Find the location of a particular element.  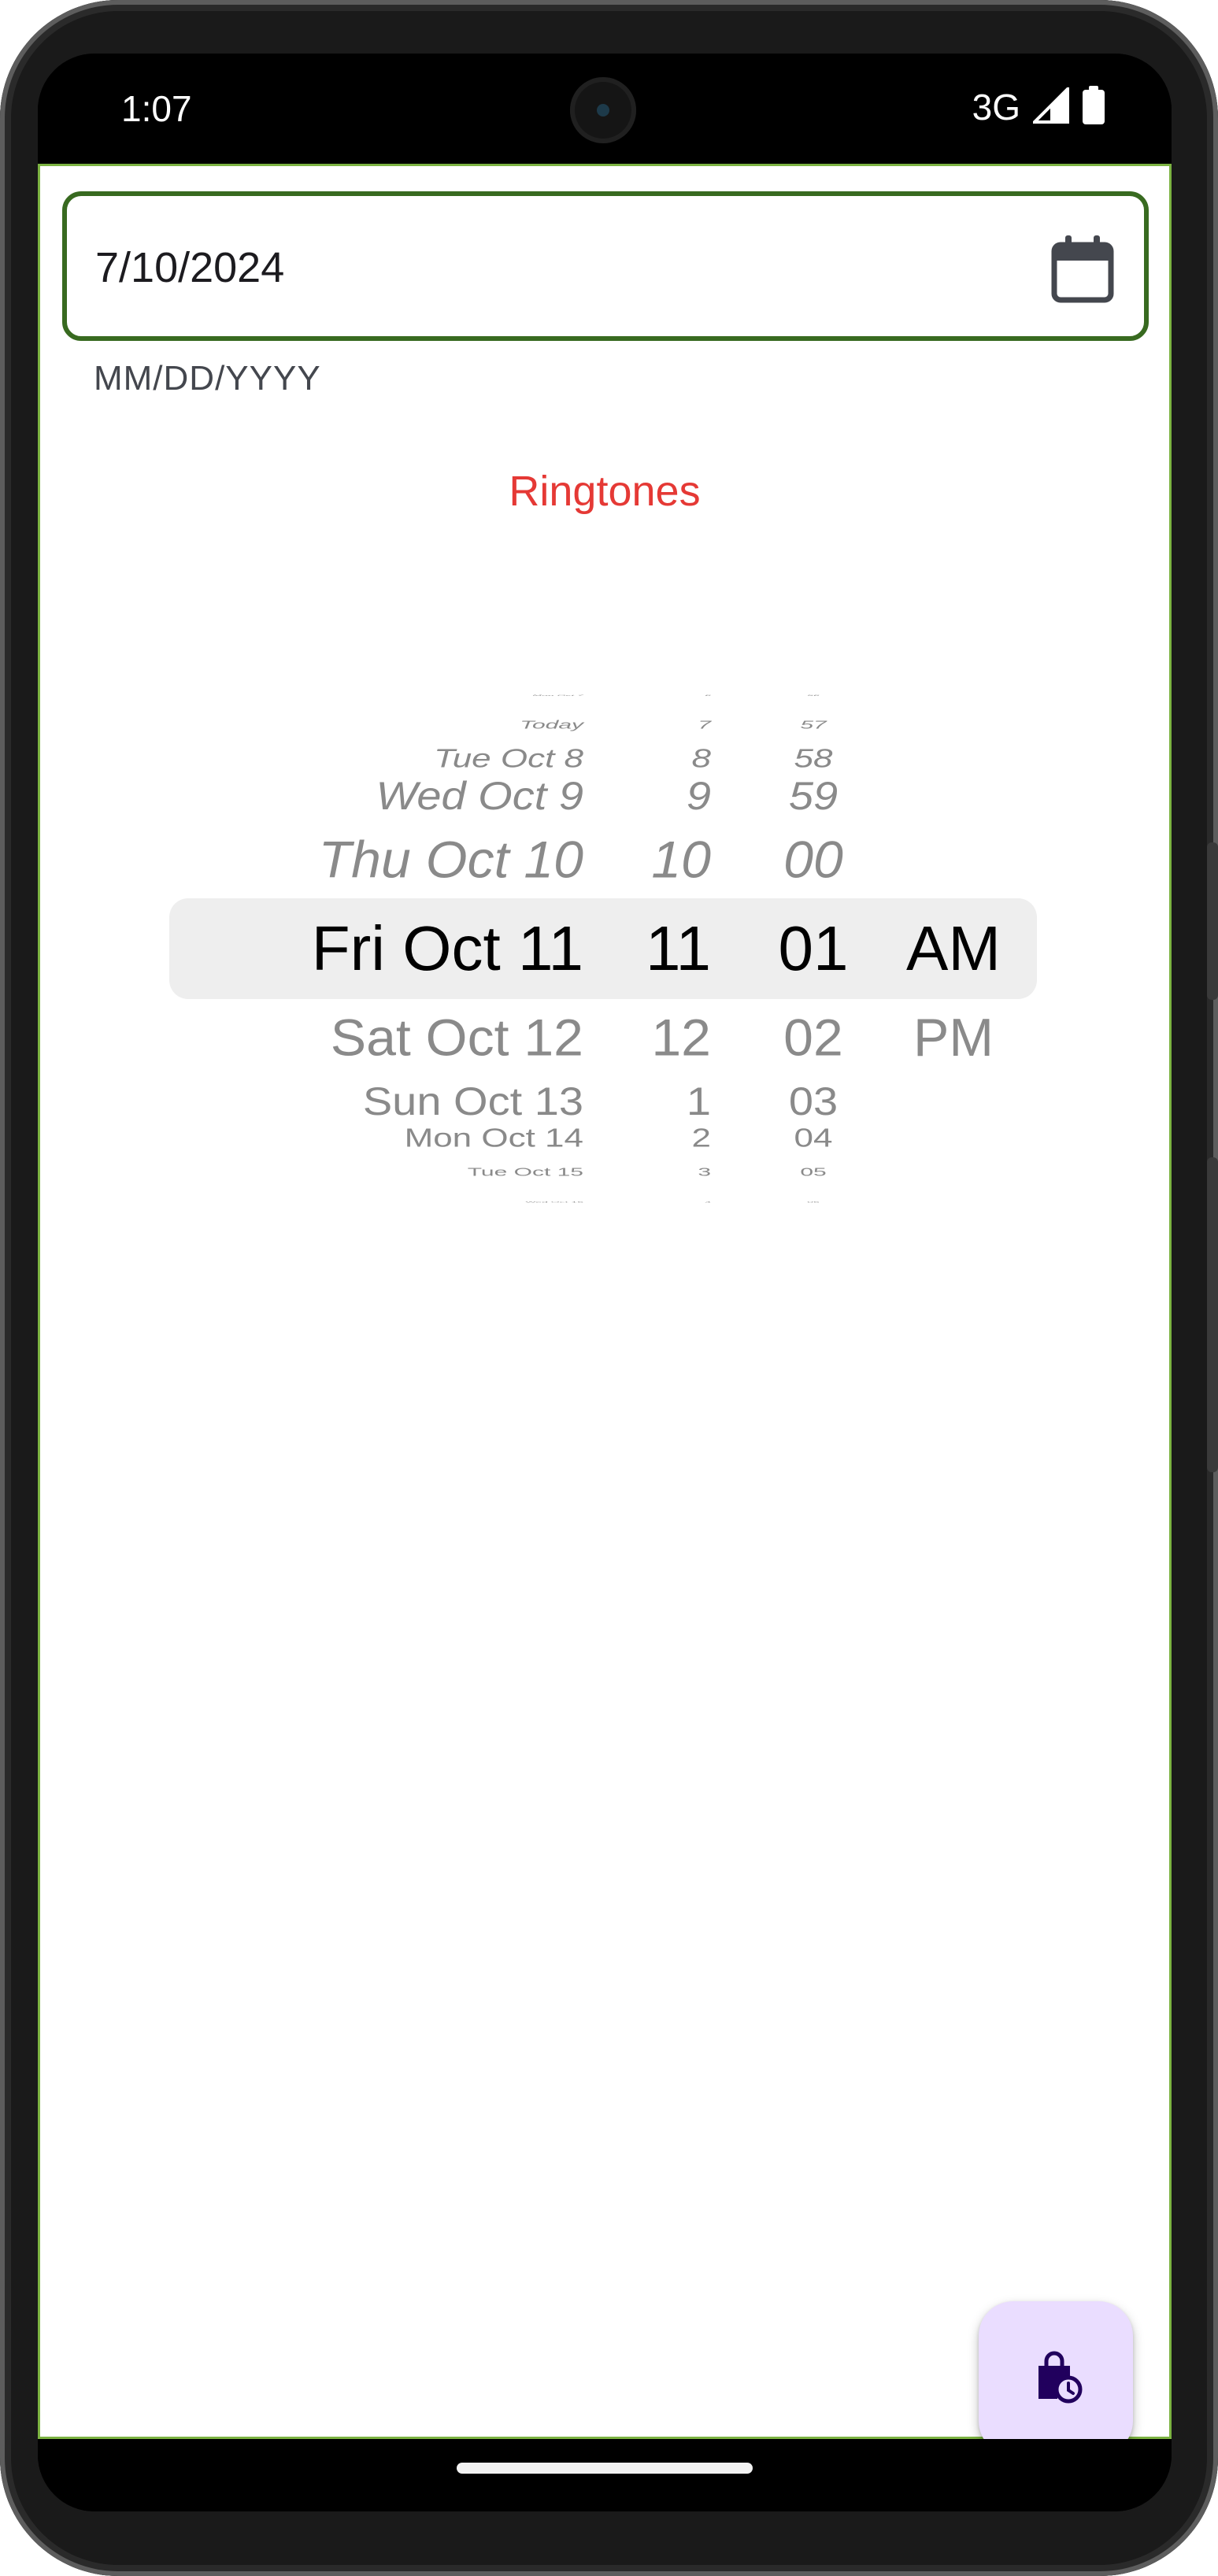

picker-minute-item: 01 is located at coordinates (813, 948).